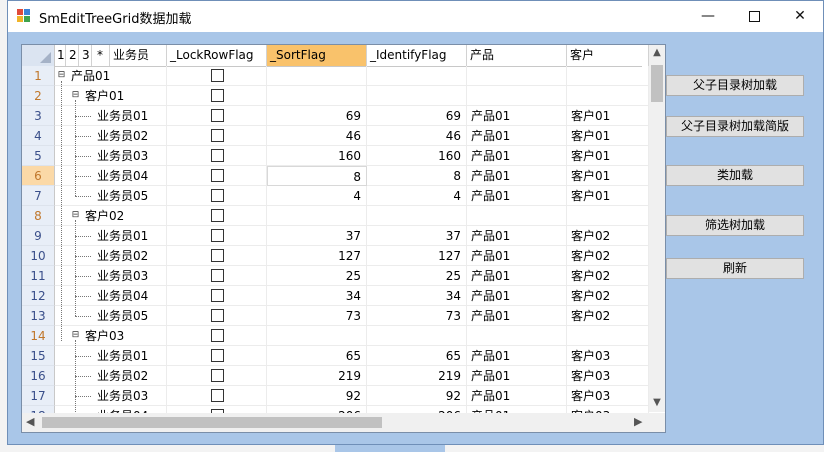 This screenshot has width=824, height=452. I want to click on tree-cell: 业务员05, so click(111, 196).